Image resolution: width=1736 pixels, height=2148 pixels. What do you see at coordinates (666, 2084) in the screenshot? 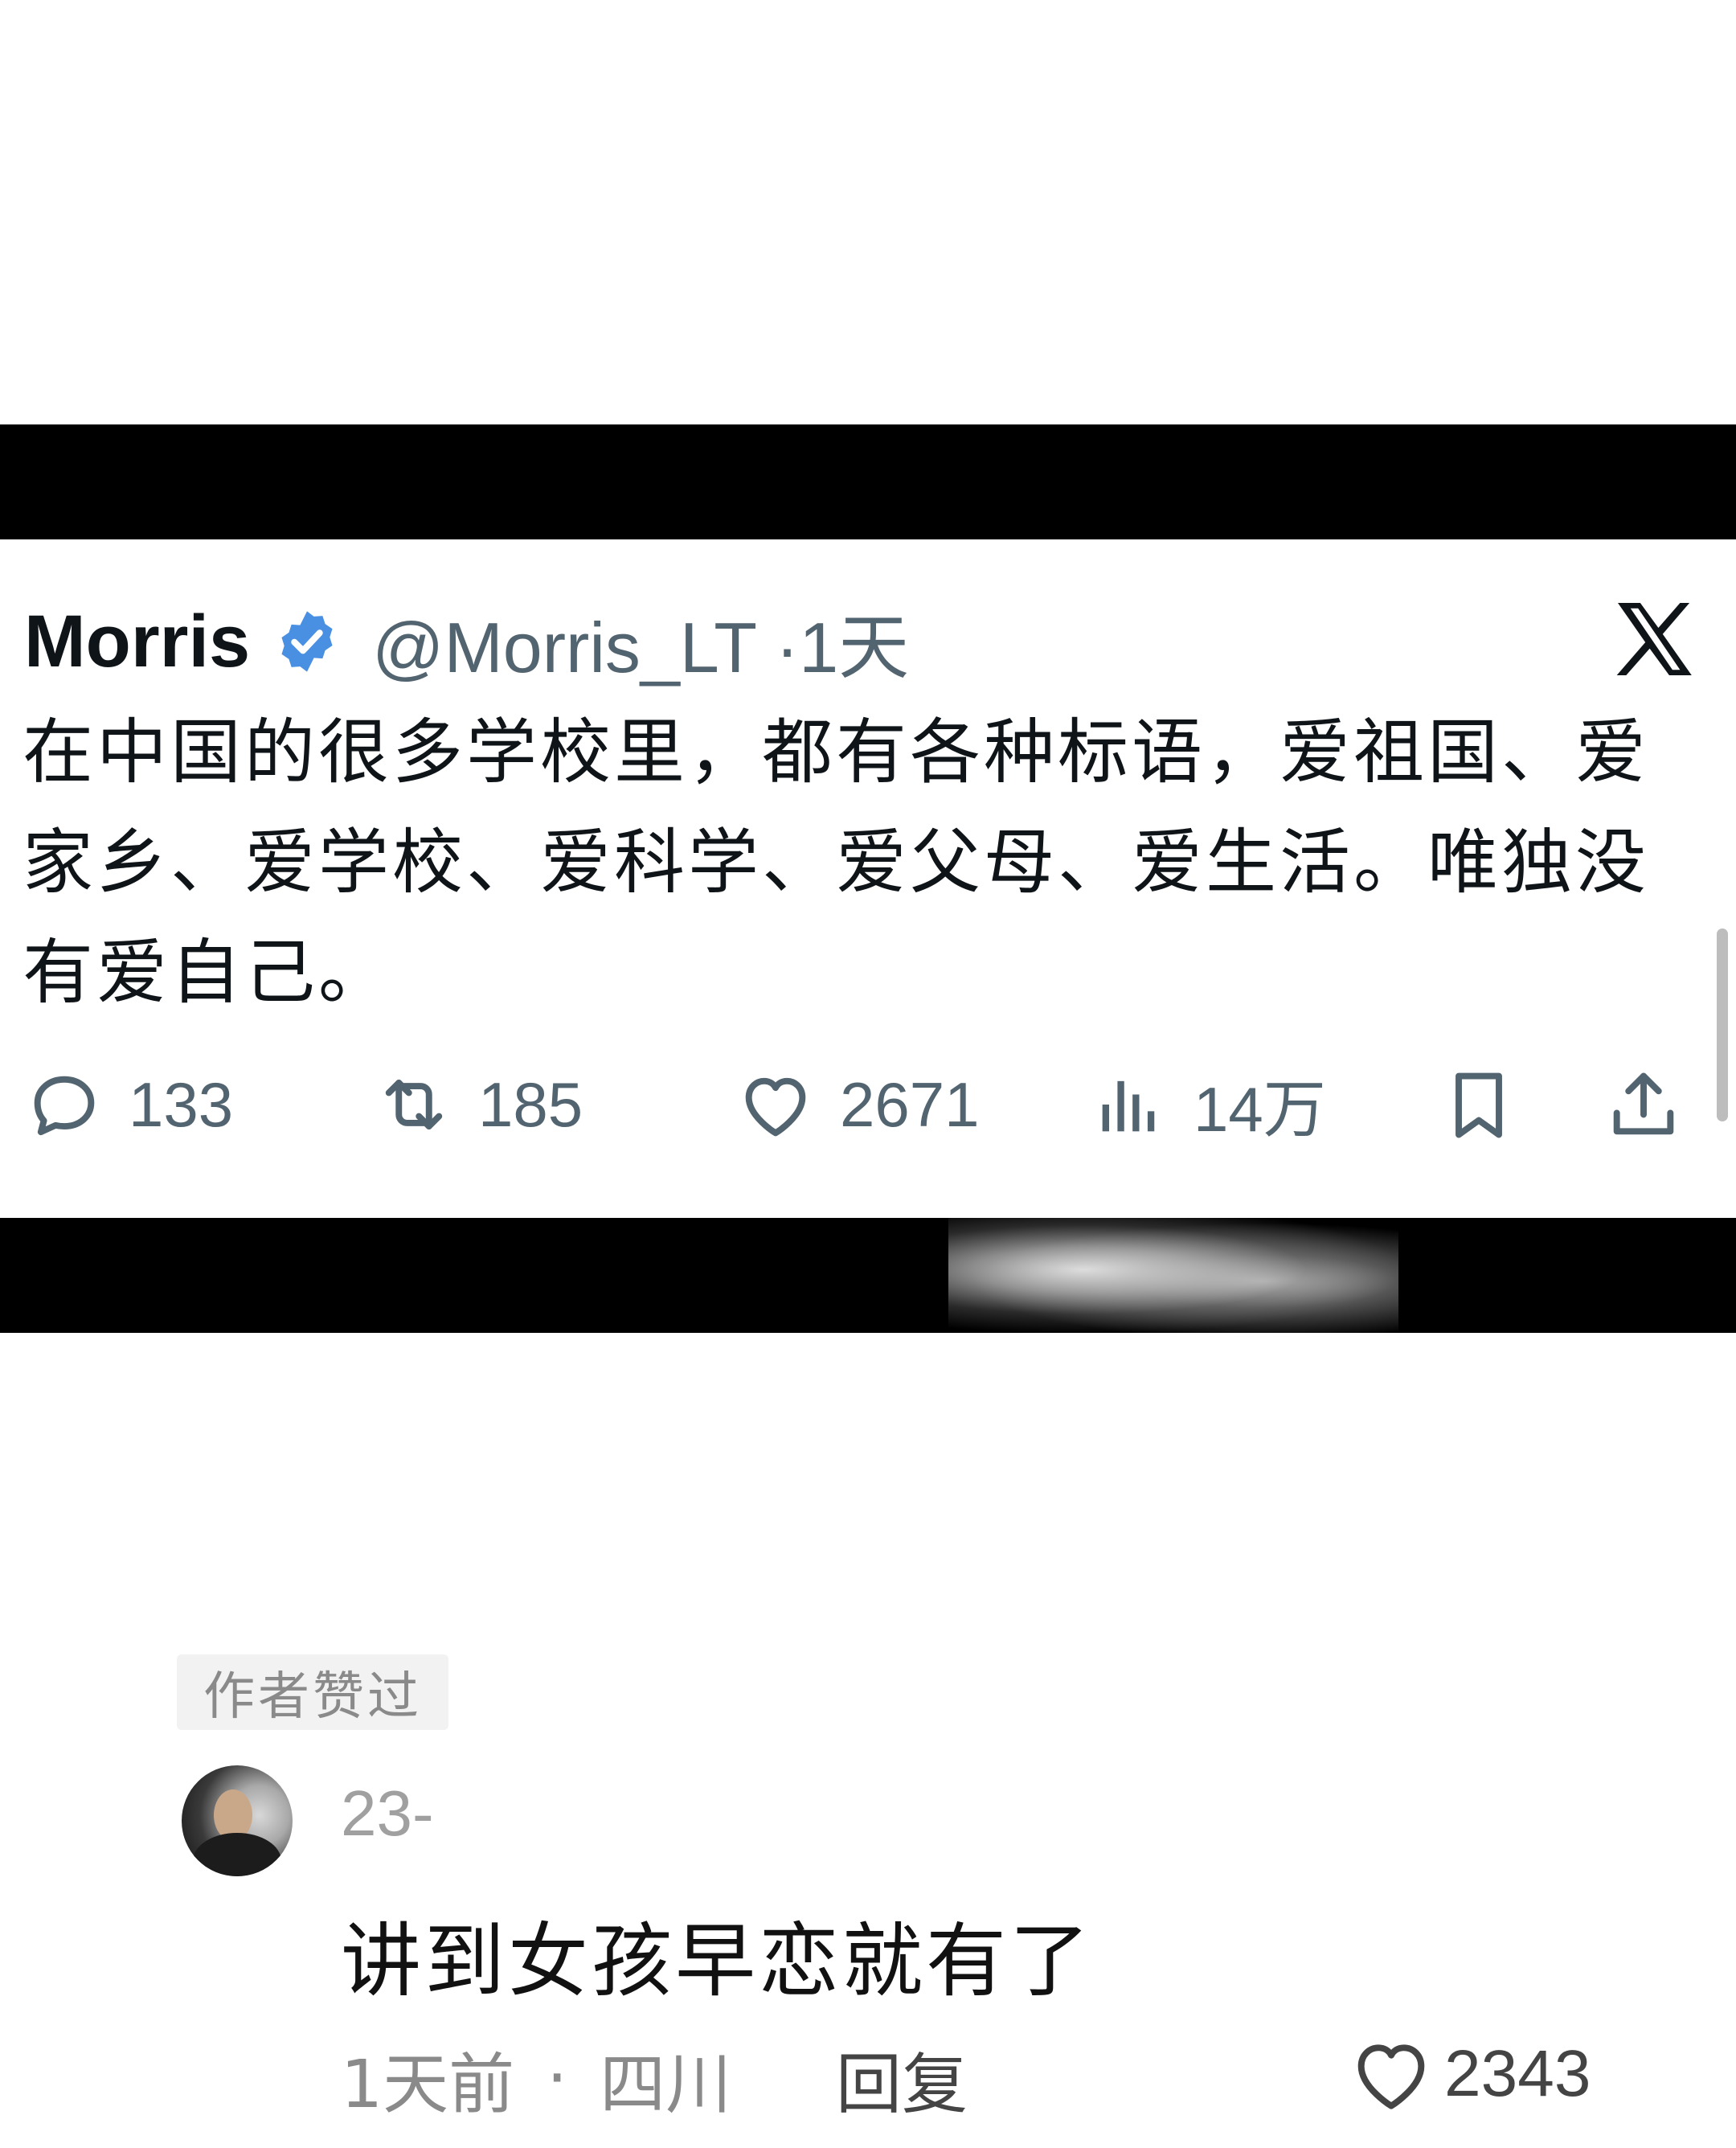
I see `comment-location: 四川` at bounding box center [666, 2084].